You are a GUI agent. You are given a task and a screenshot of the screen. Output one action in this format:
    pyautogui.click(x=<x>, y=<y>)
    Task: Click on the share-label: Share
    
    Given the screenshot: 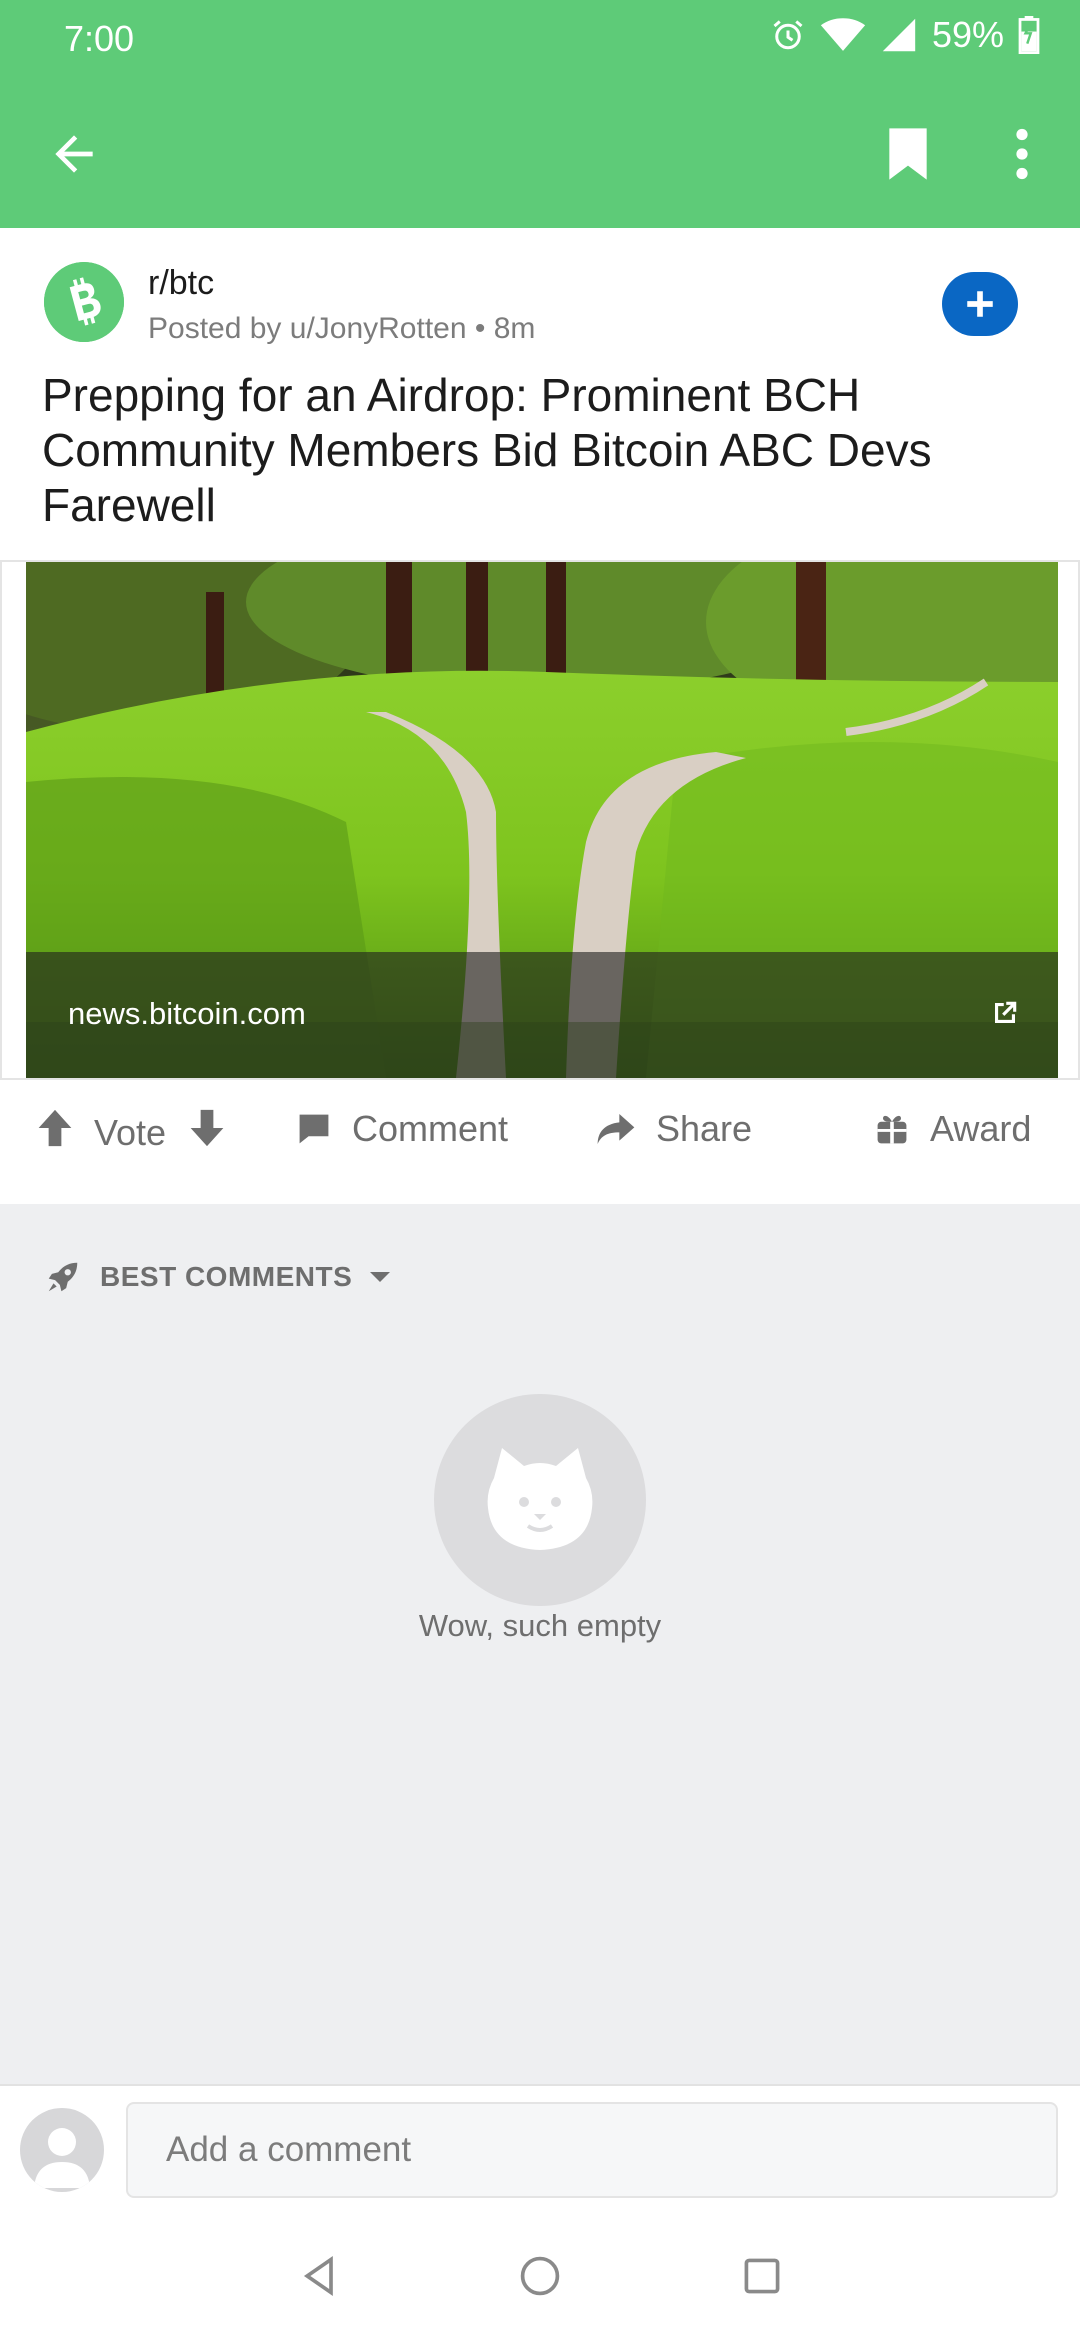 What is the action you would take?
    pyautogui.click(x=704, y=1128)
    